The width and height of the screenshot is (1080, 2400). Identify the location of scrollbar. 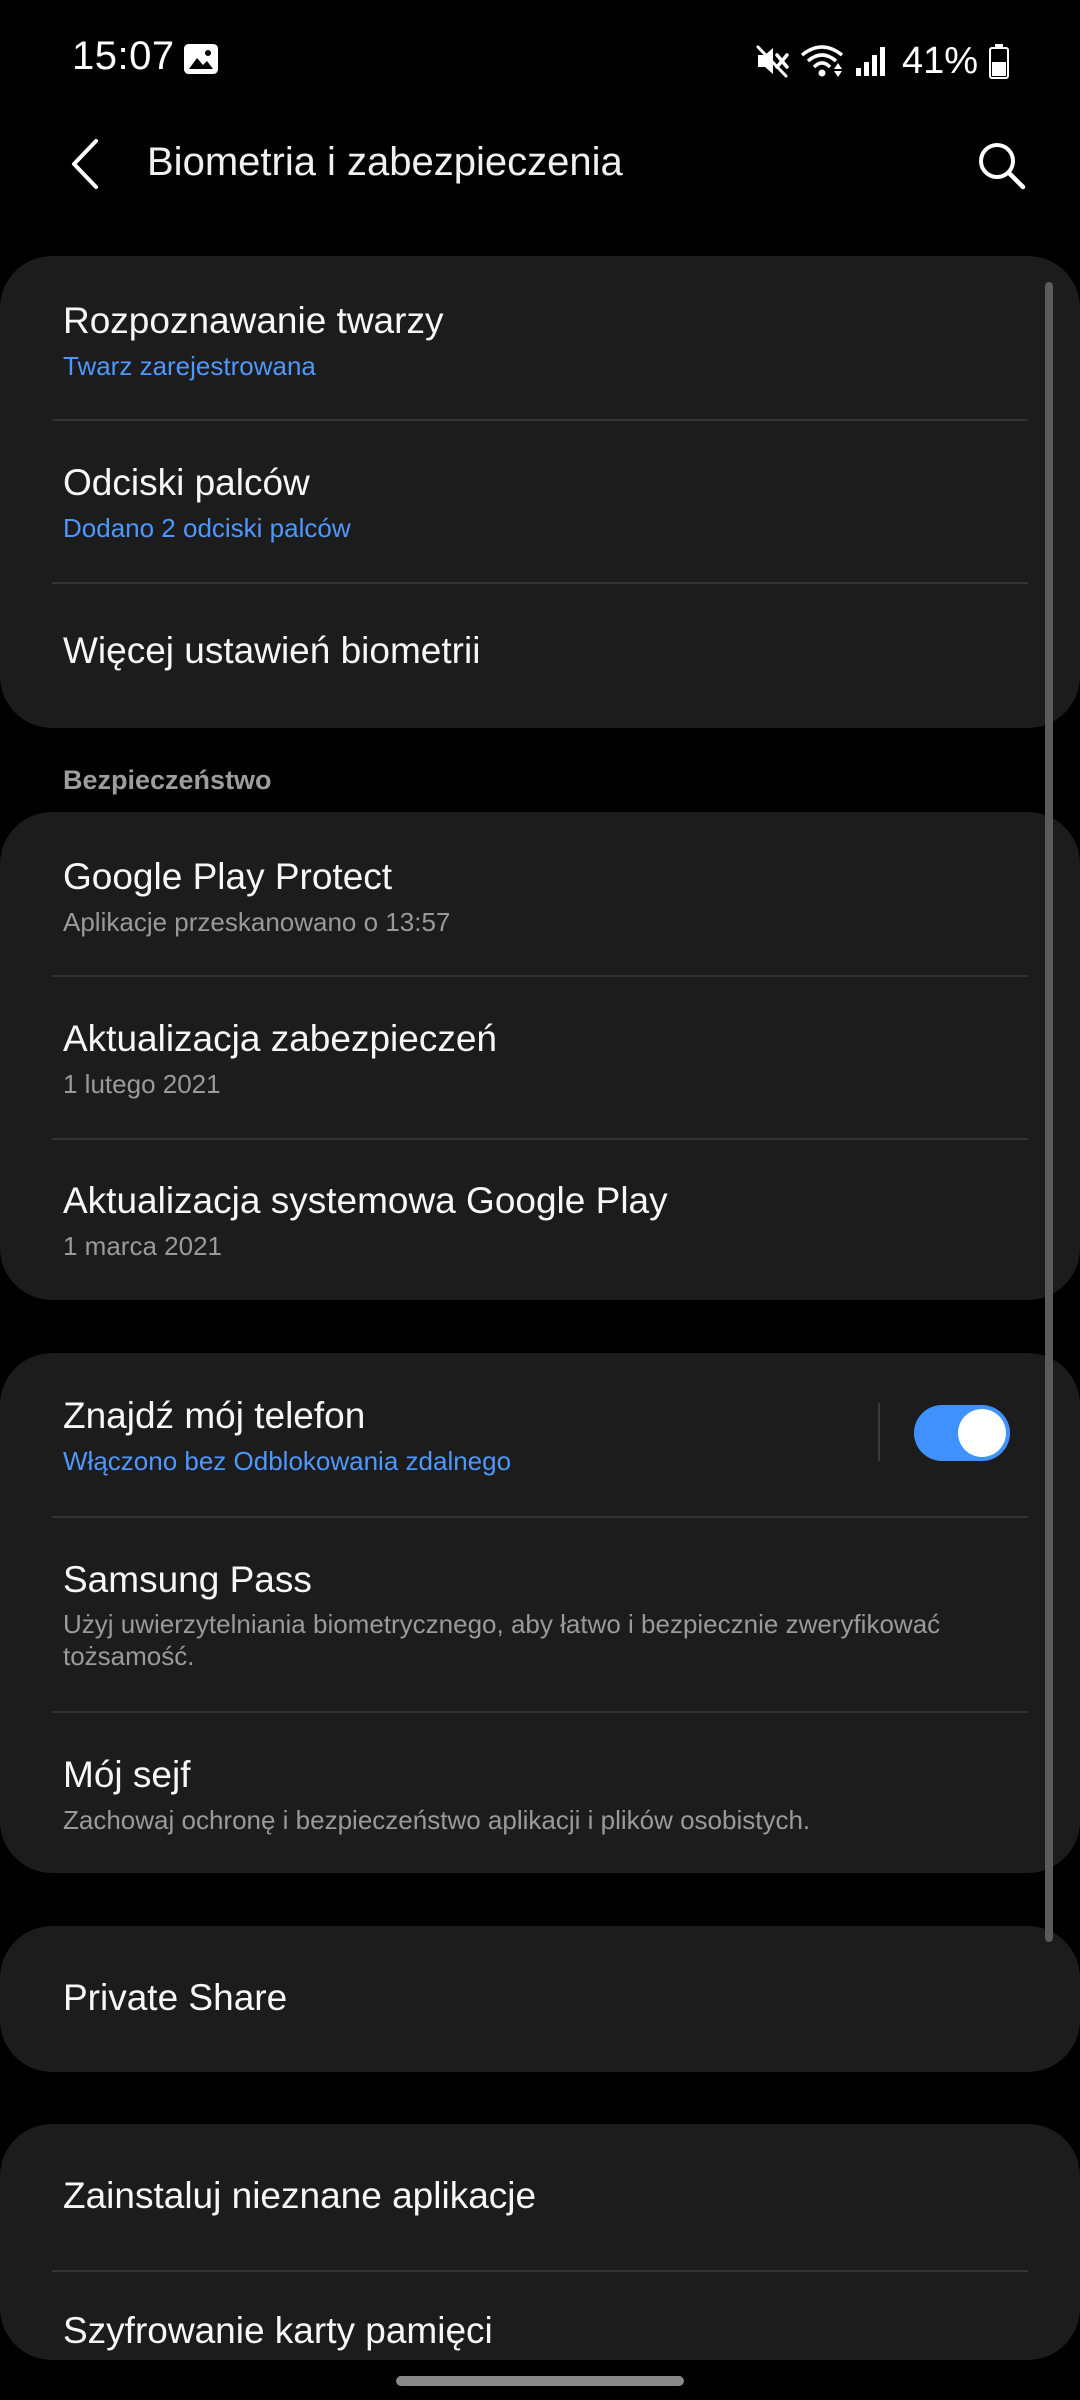
(1049, 1112).